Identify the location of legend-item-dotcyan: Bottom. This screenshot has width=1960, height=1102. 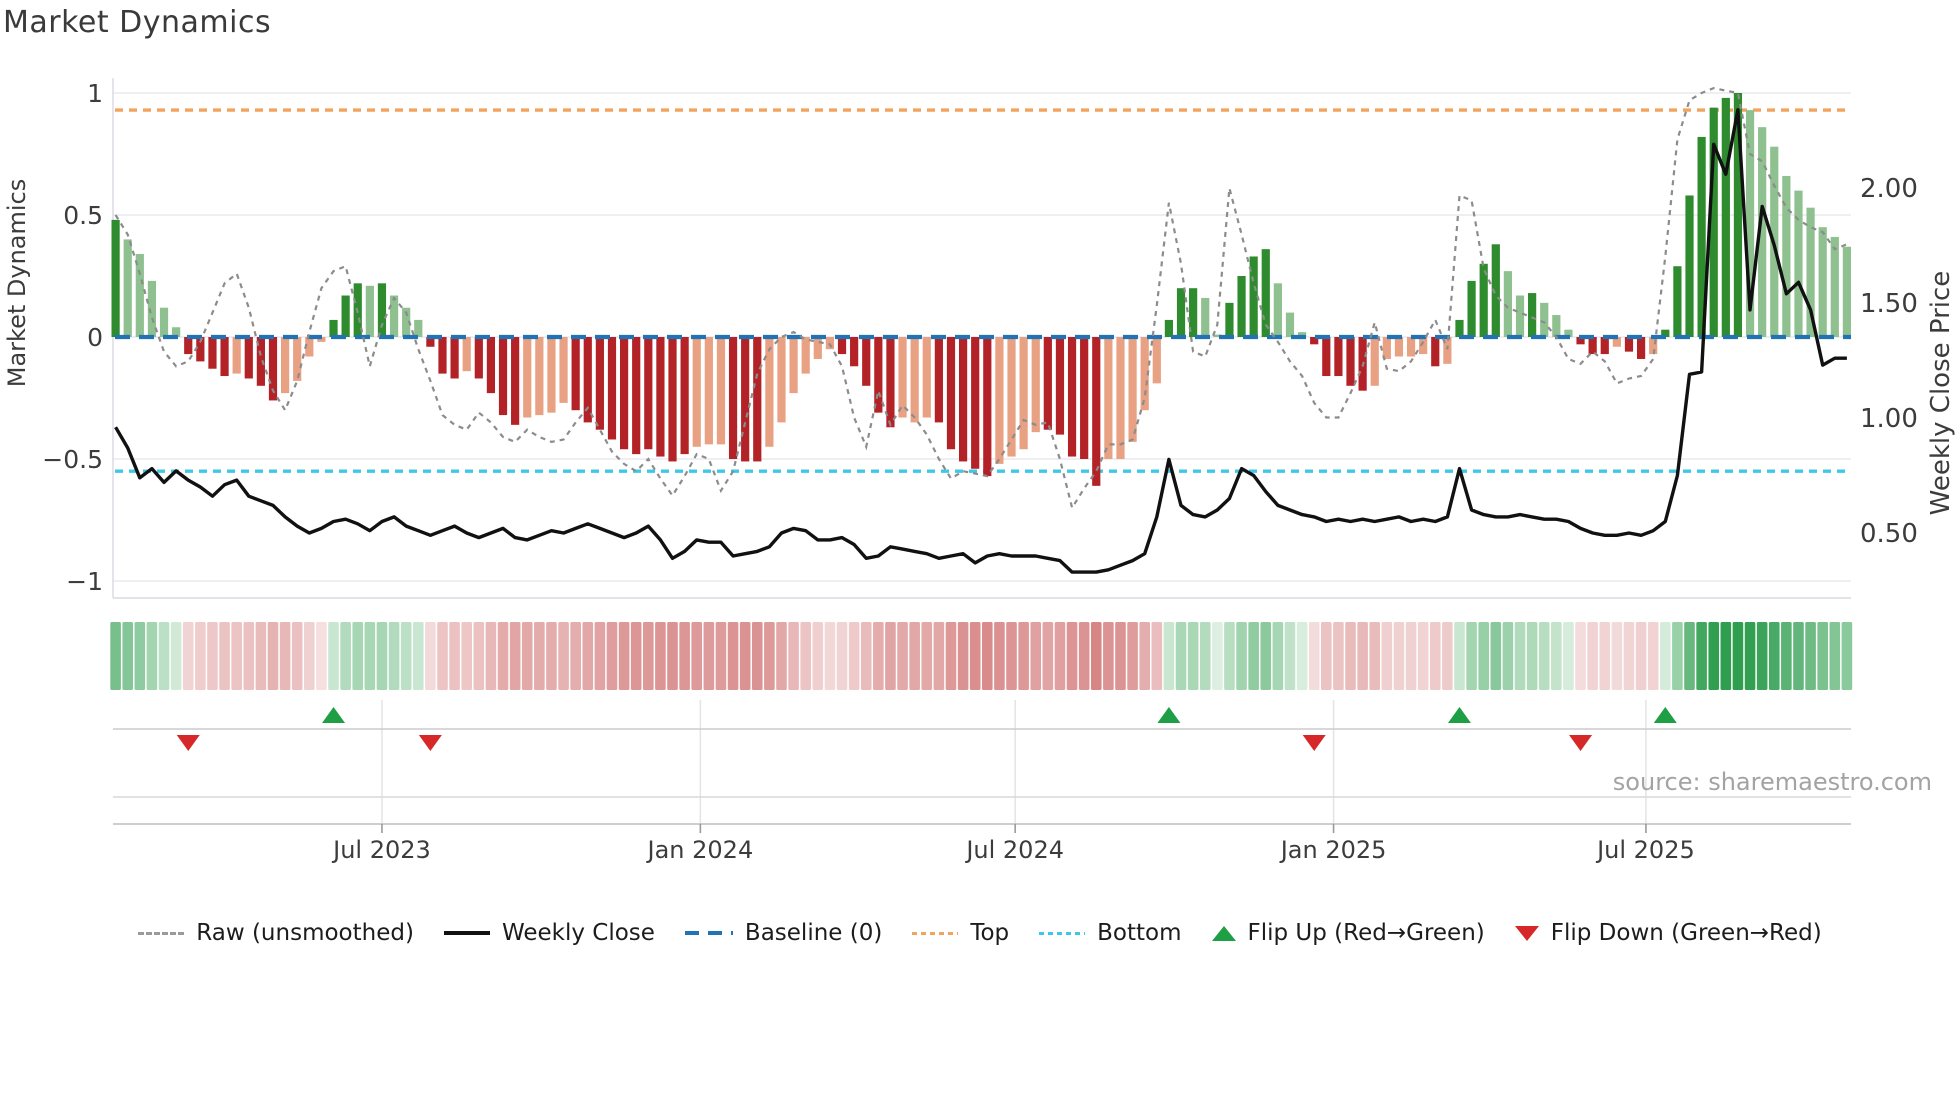
(1110, 933).